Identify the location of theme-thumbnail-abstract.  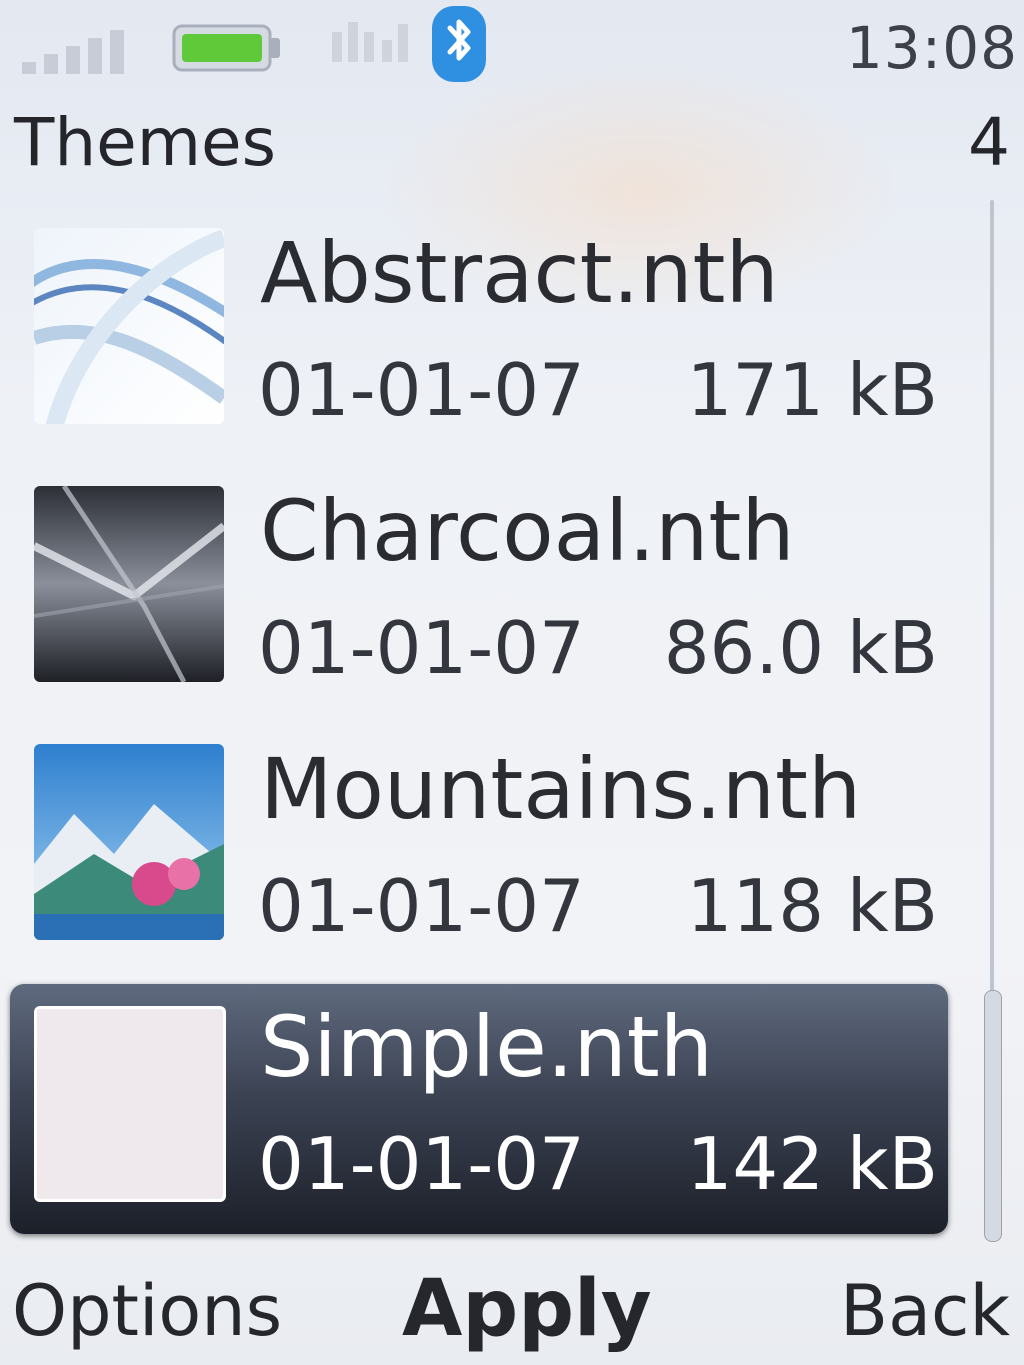
(129, 326).